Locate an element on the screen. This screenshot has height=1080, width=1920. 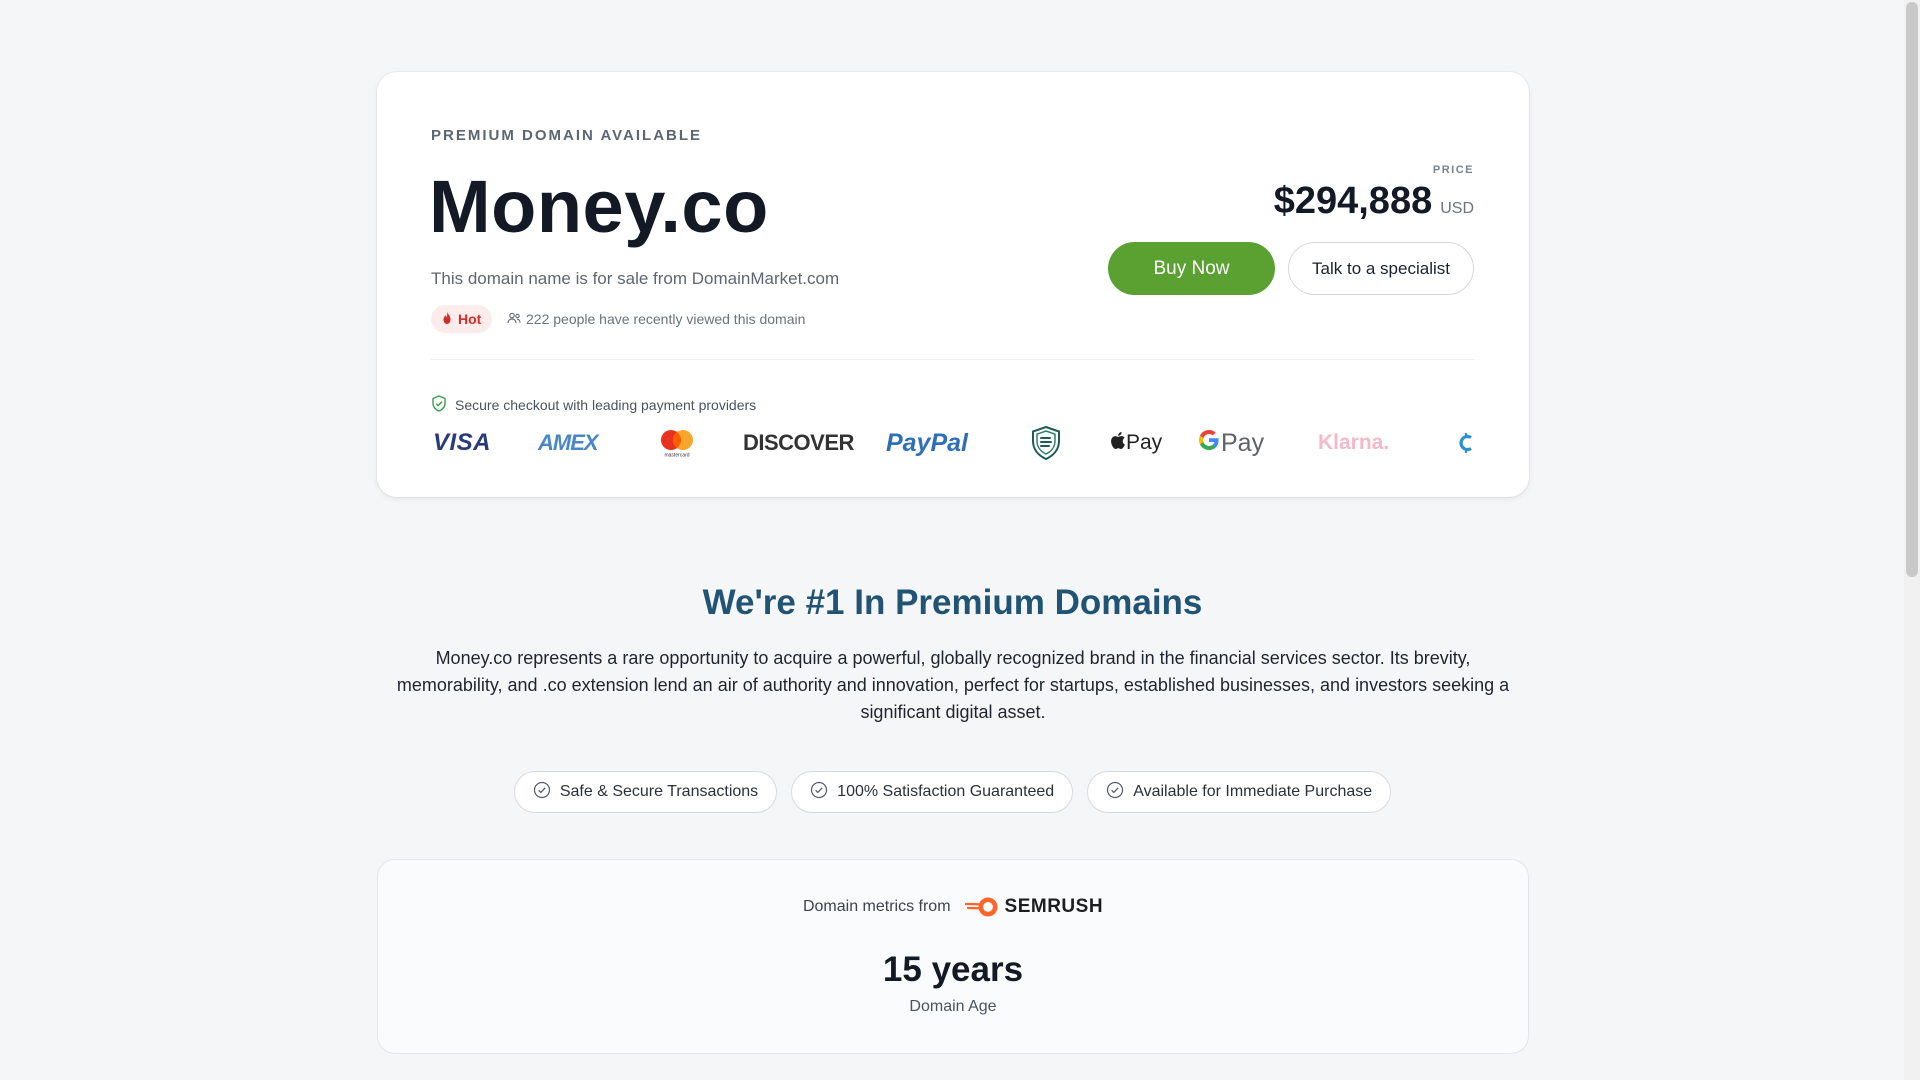
visa-logo: VISA is located at coordinates (462, 442).